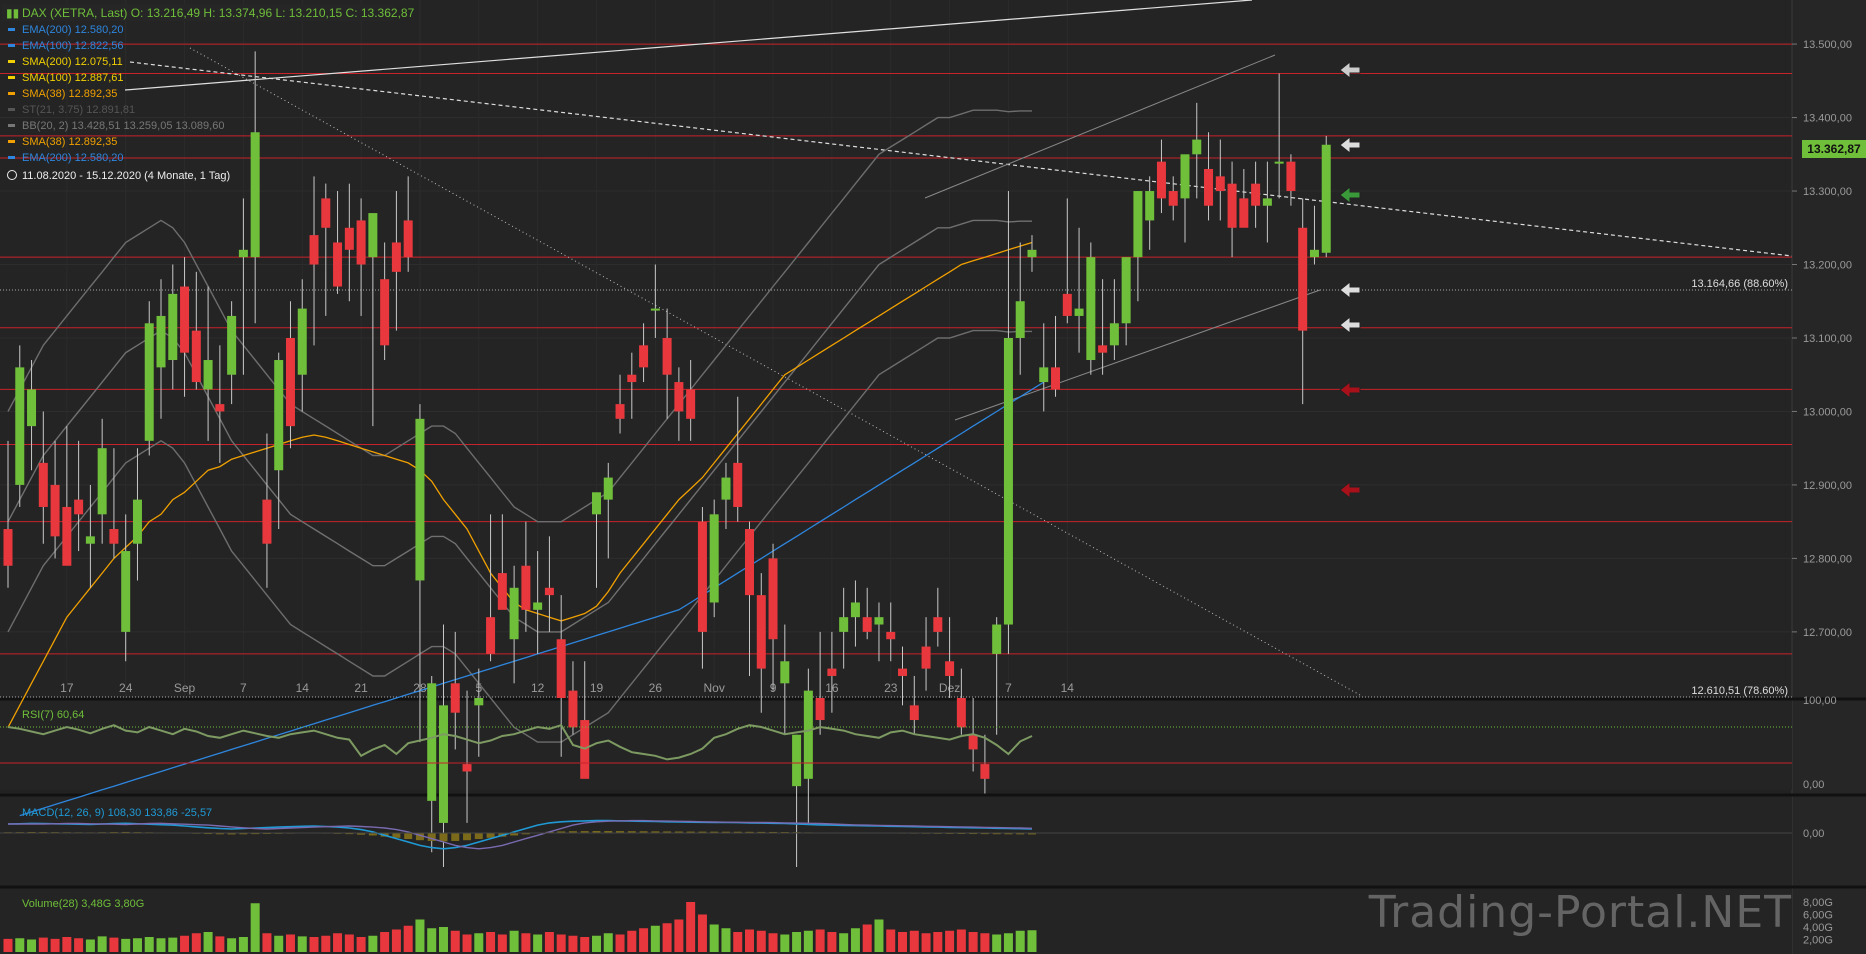  I want to click on legend-entry: SMA(100) 12.887,61, so click(73, 78).